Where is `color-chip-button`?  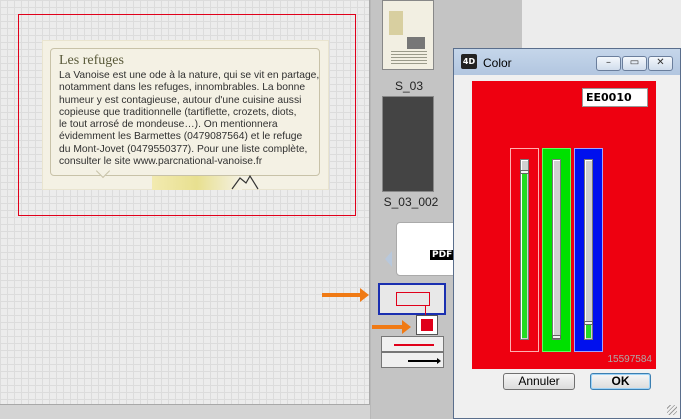 color-chip-button is located at coordinates (427, 325).